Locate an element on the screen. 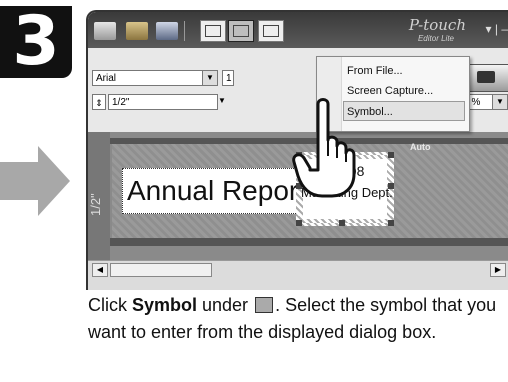  step-number-badge: 3 is located at coordinates (36, 42).